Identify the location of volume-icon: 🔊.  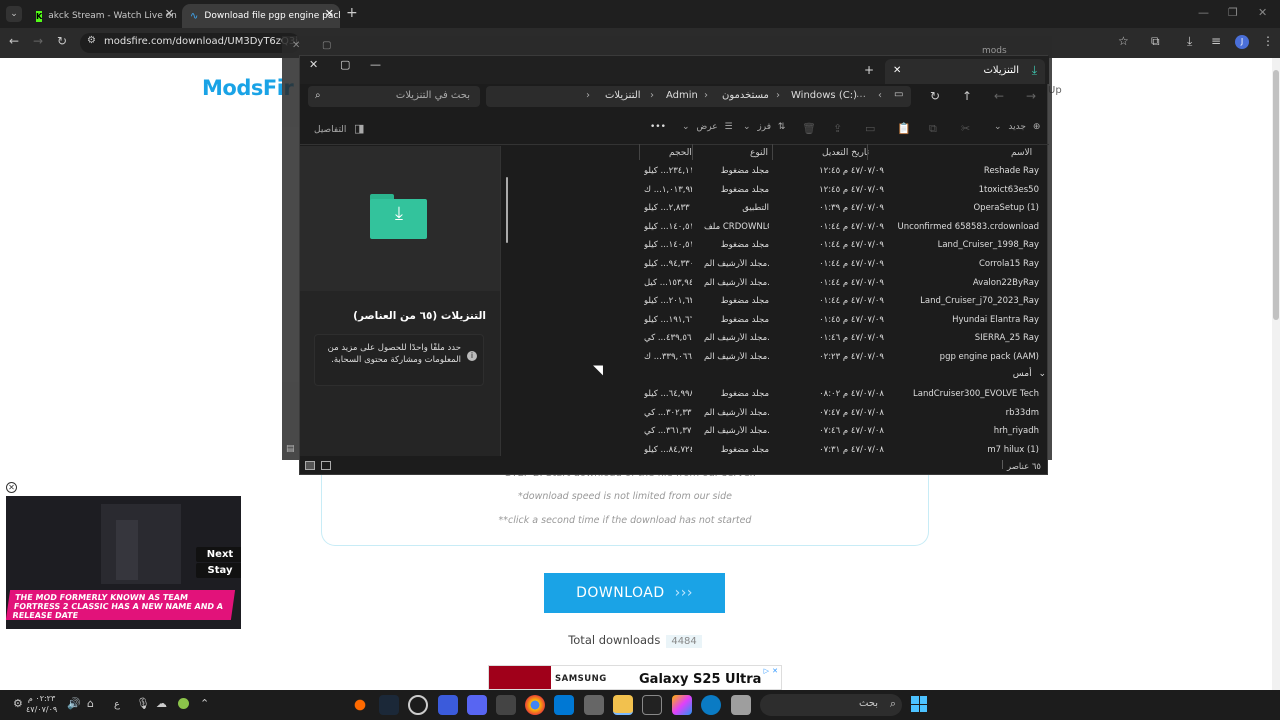
(74, 703).